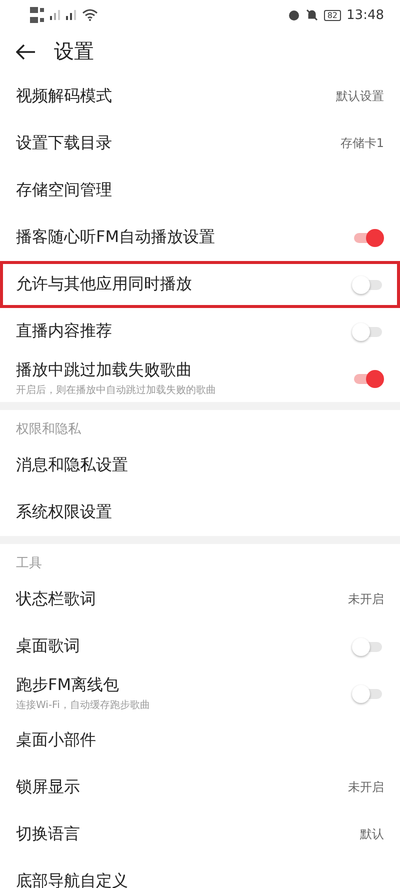  What do you see at coordinates (188, 834) in the screenshot?
I see `setting-label: 切换语言` at bounding box center [188, 834].